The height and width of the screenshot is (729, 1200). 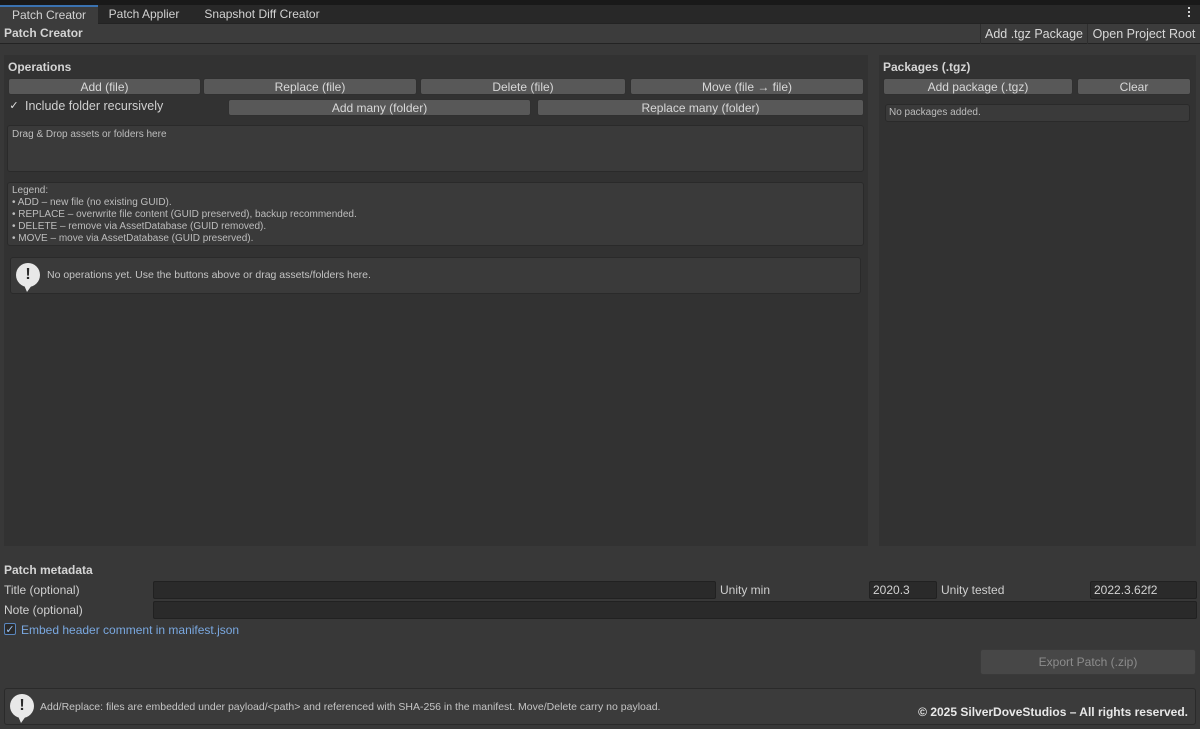 I want to click on unity-tested-input: 2022.3.62f2, so click(x=1143, y=590).